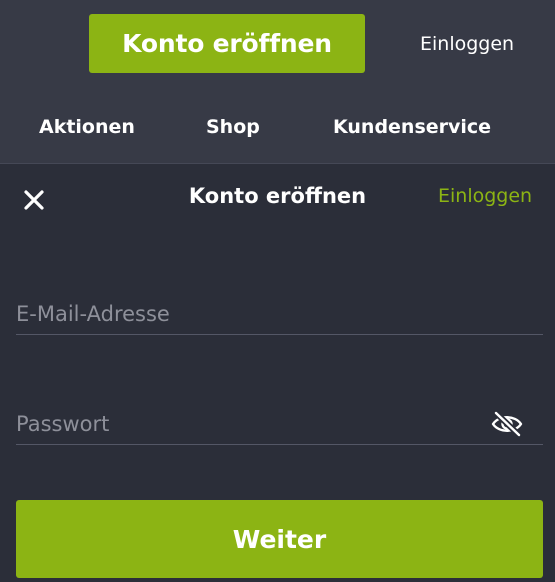 Image resolution: width=555 pixels, height=582 pixels. What do you see at coordinates (412, 127) in the screenshot?
I see `nav-item-kundenservice: Kundenservice` at bounding box center [412, 127].